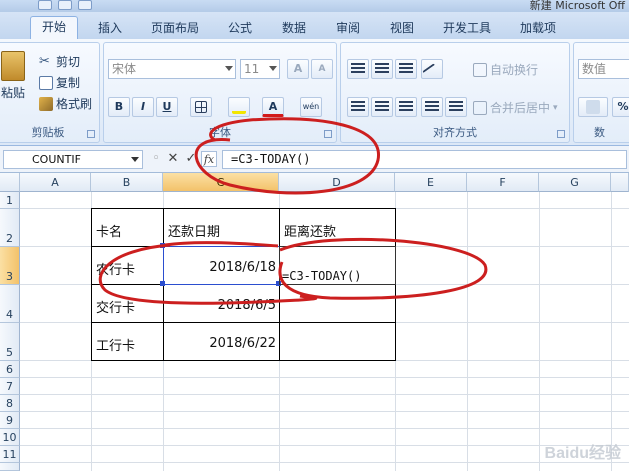 The height and width of the screenshot is (471, 629). I want to click on row-header-9: 9, so click(10, 420).